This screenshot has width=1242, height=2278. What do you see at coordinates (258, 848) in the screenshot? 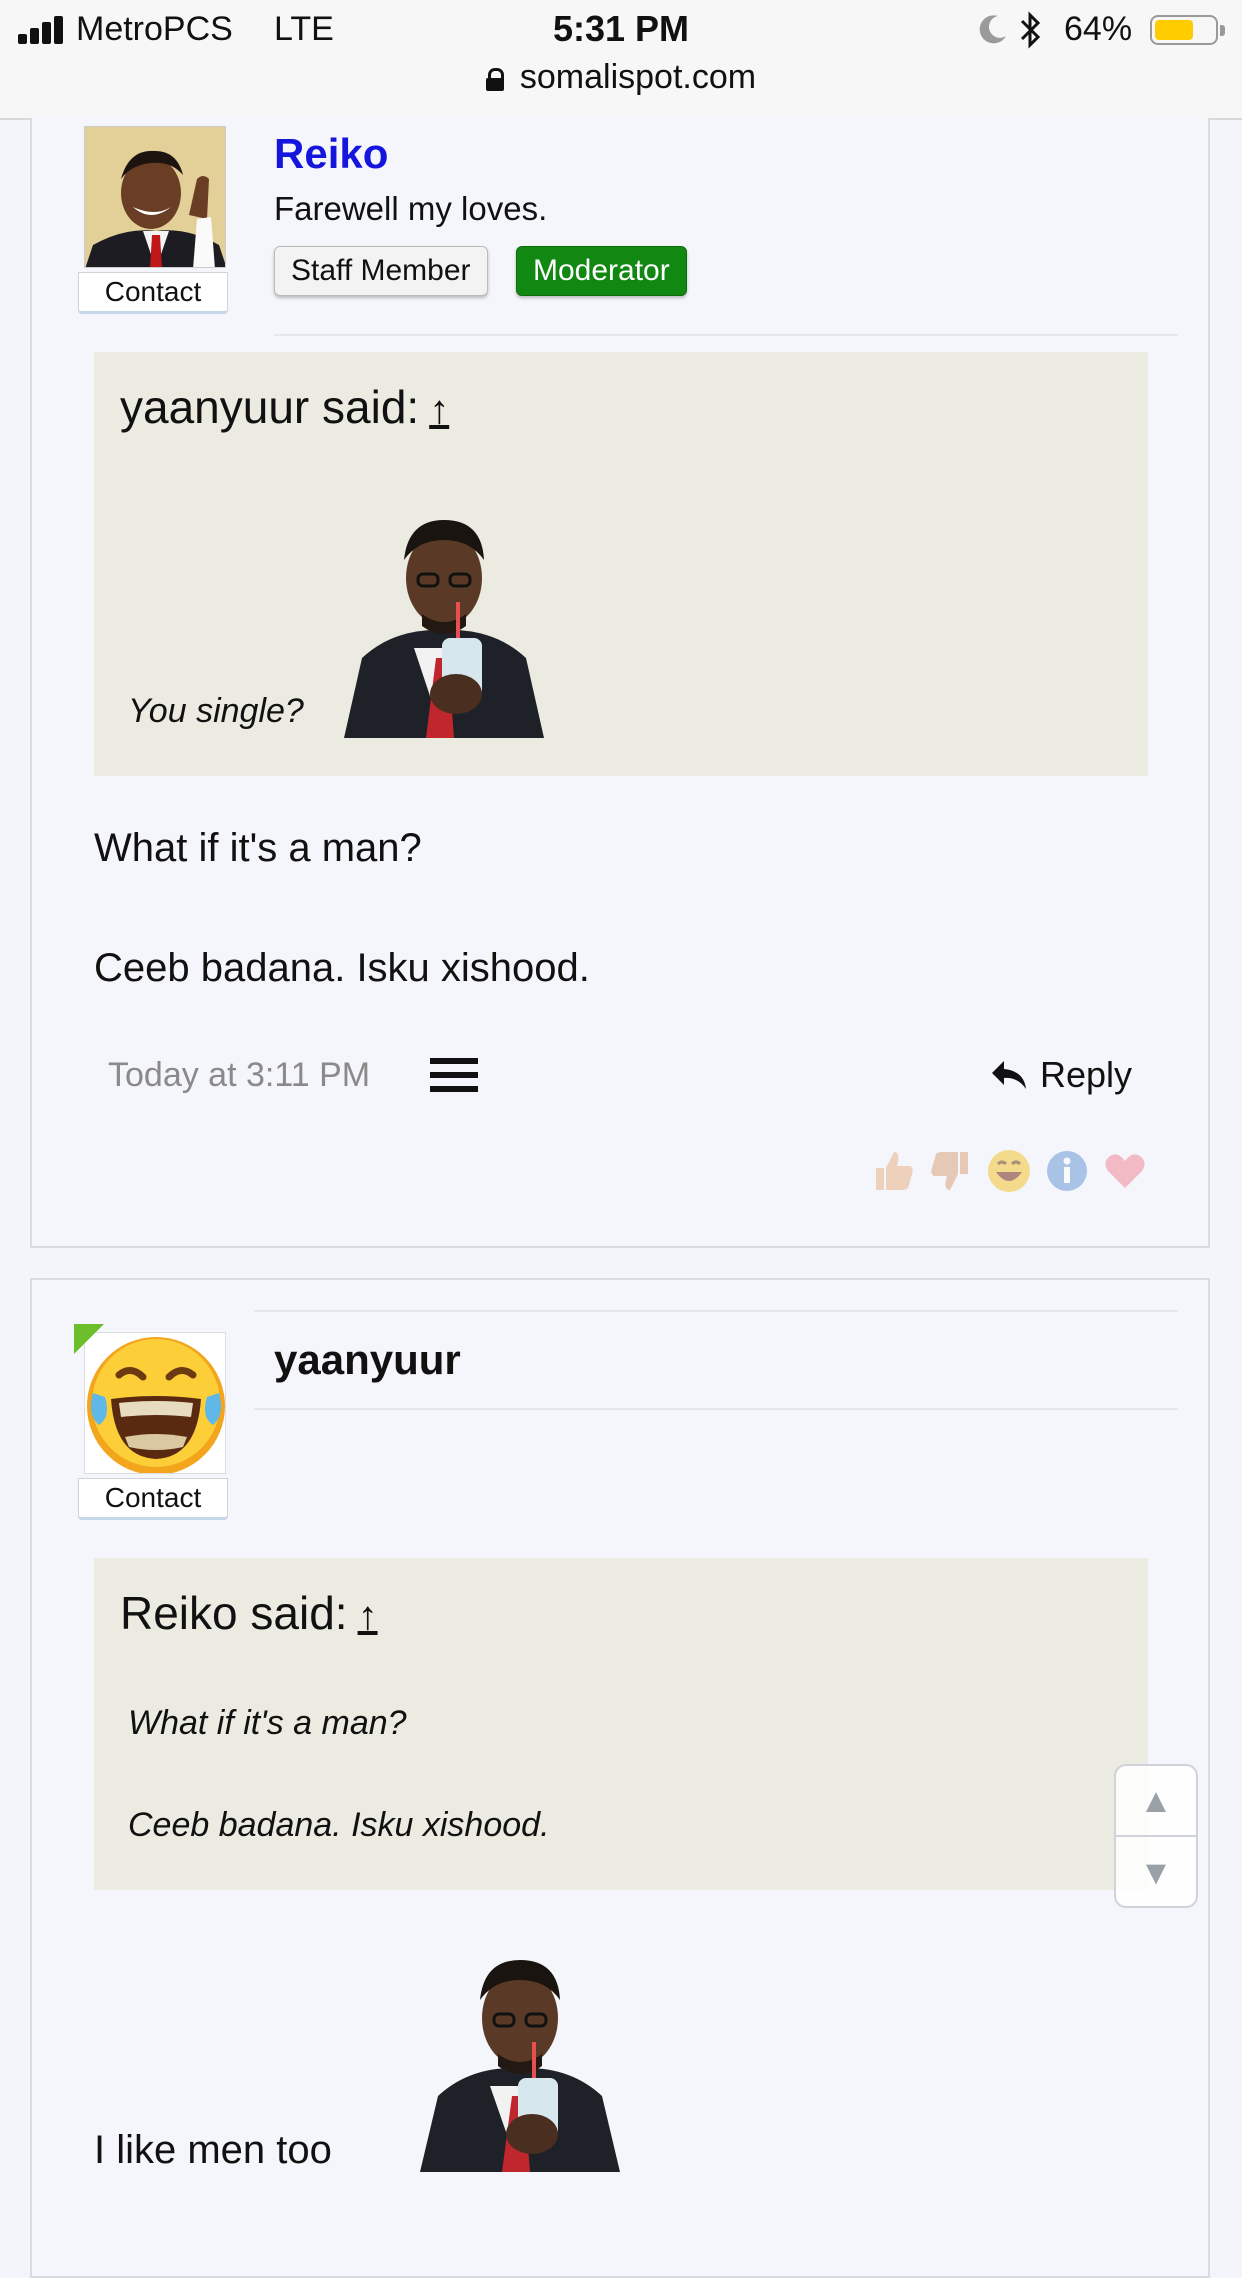
I see `post-body-line-1: What if it's a man?` at bounding box center [258, 848].